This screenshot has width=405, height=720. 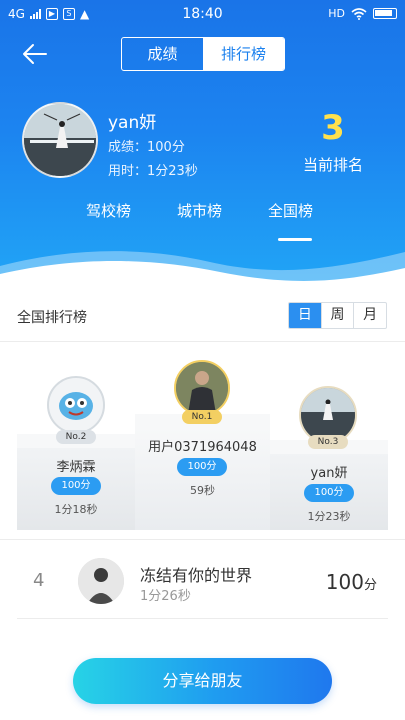 What do you see at coordinates (202, 681) in the screenshot?
I see `share-button: 分享给朋友` at bounding box center [202, 681].